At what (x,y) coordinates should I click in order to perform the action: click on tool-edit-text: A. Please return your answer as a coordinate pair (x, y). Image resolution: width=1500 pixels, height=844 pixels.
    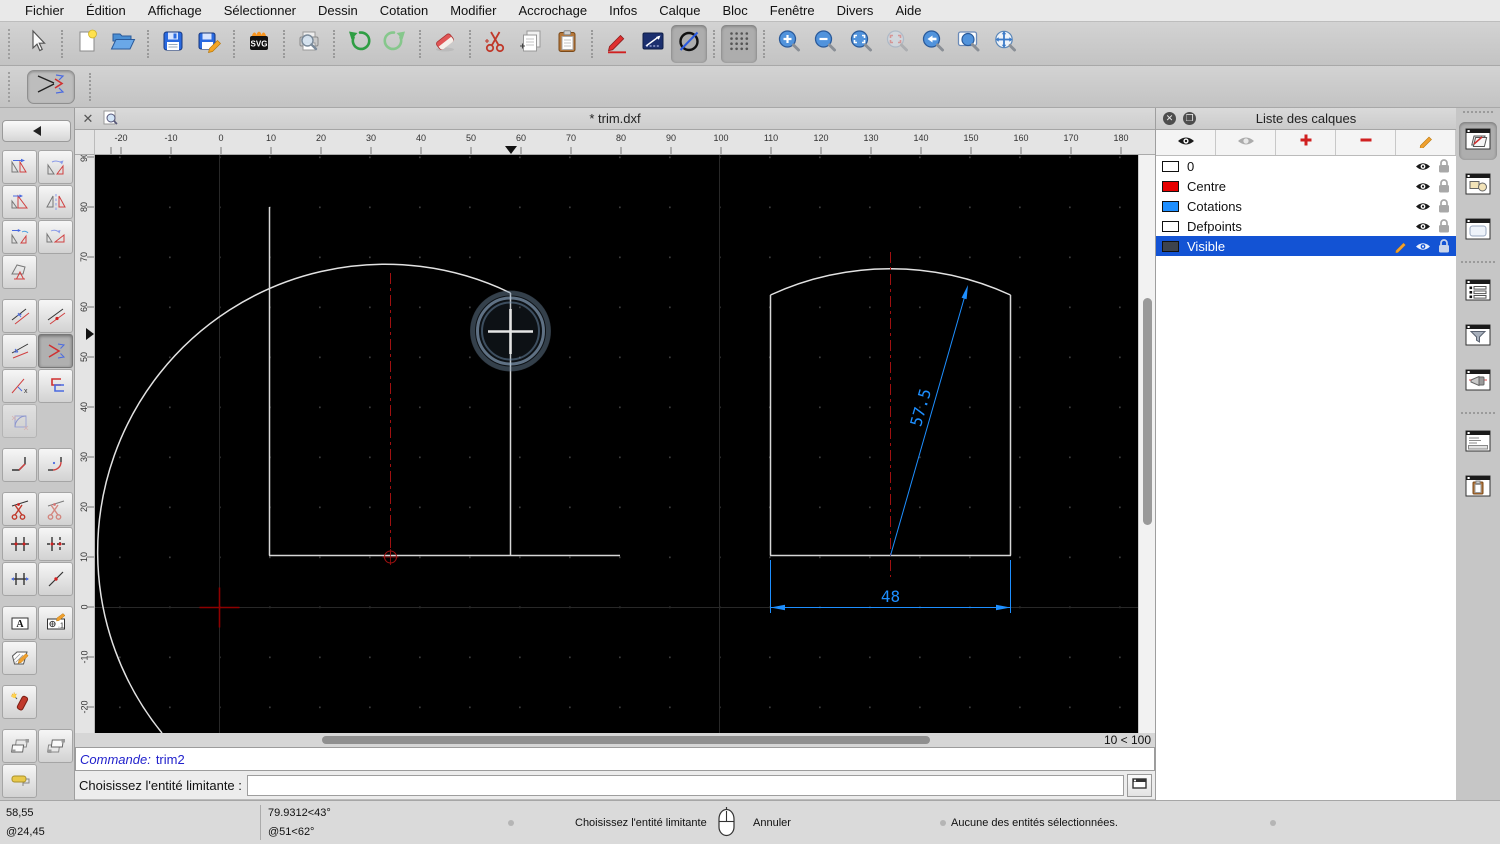
    Looking at the image, I should click on (19, 623).